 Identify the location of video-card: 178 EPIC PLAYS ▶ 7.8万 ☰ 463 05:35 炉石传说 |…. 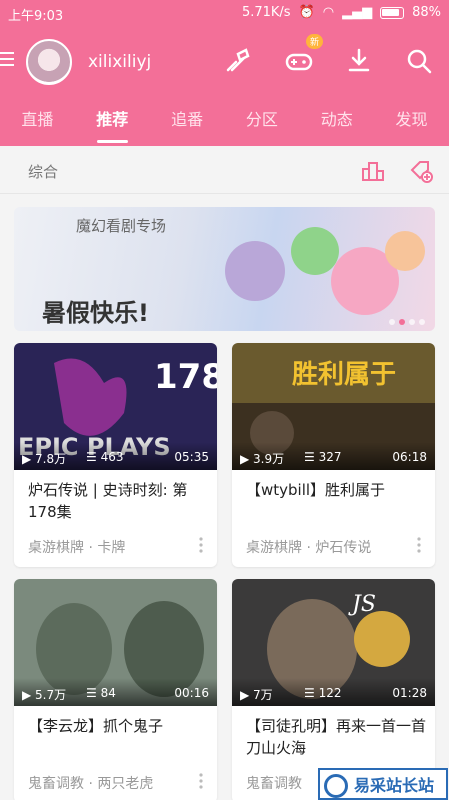
(115, 455).